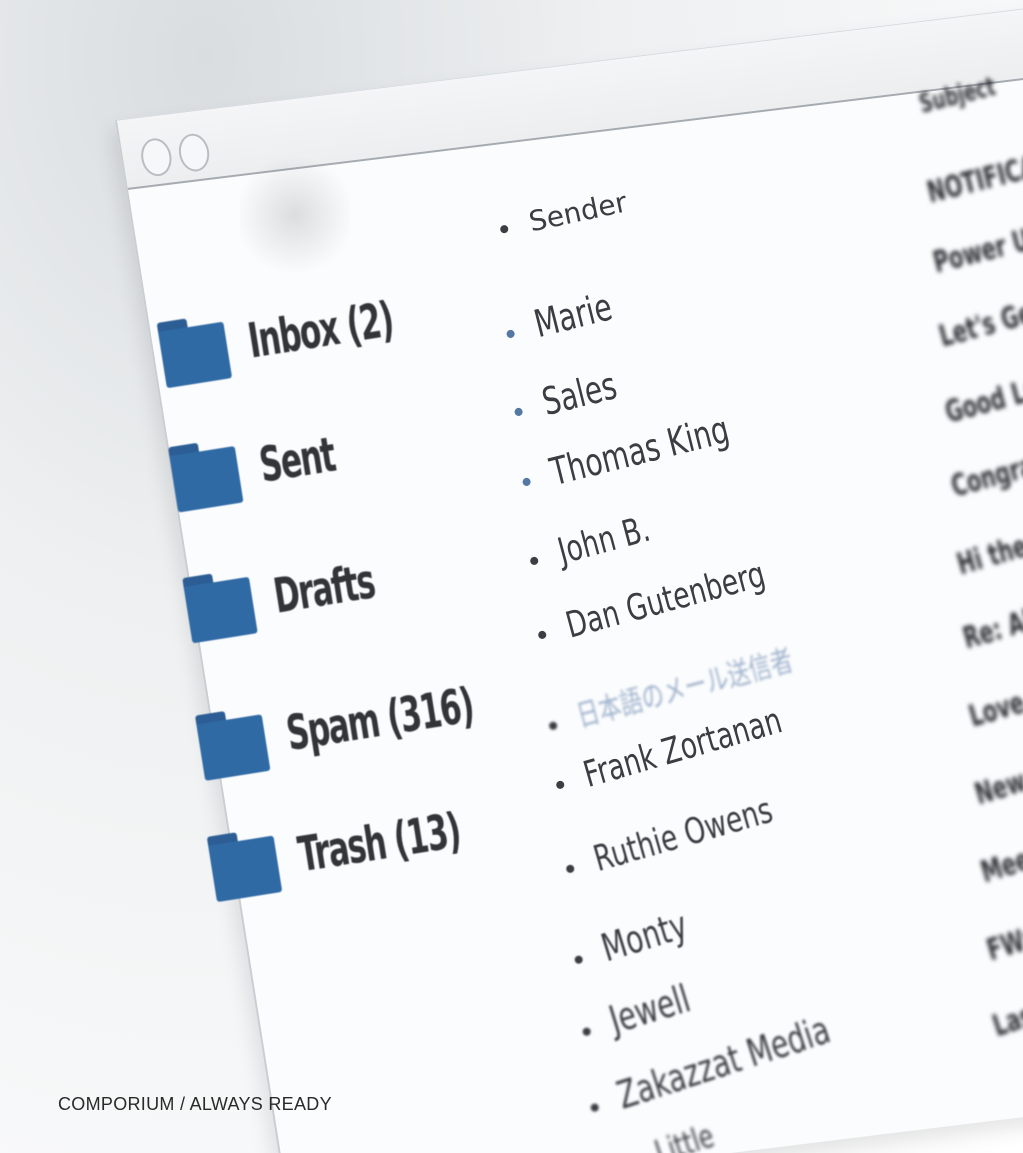 Image resolution: width=1023 pixels, height=1153 pixels. I want to click on folder-label: Sent, so click(297, 460).